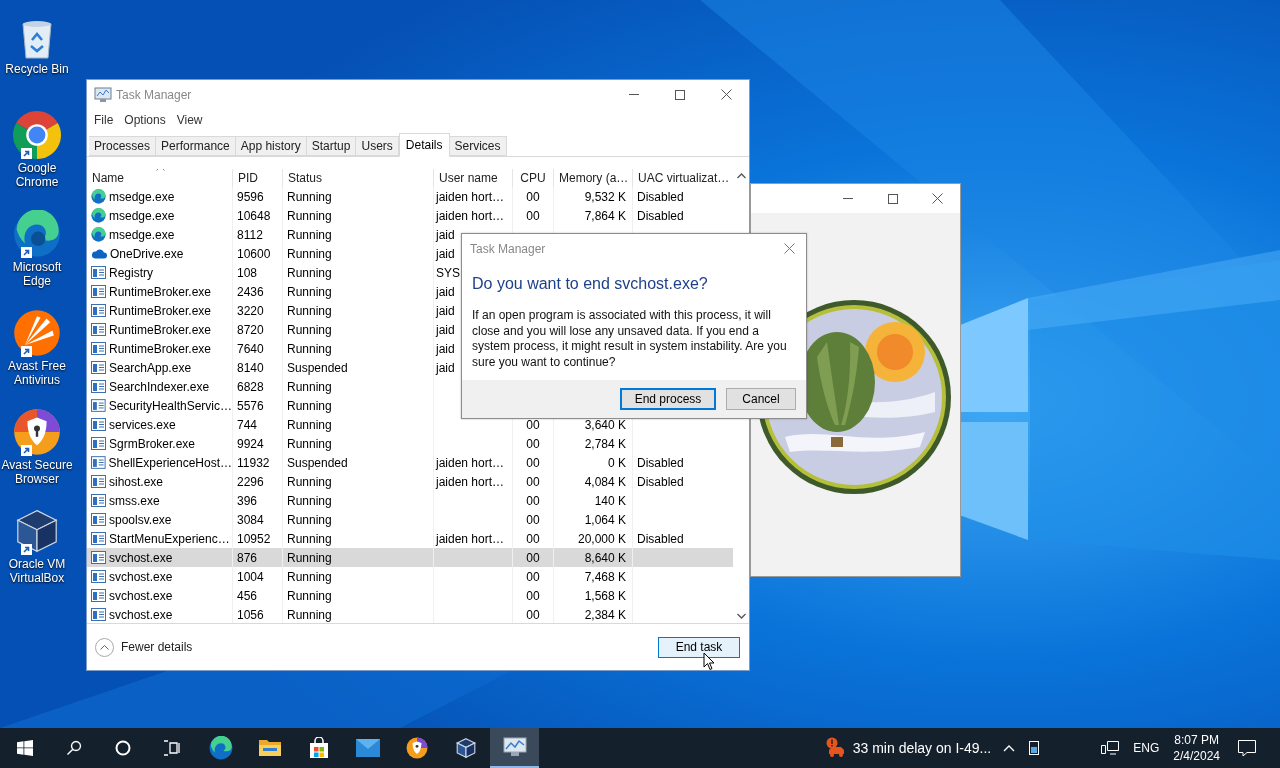  What do you see at coordinates (367, 748) in the screenshot?
I see `mail-icon` at bounding box center [367, 748].